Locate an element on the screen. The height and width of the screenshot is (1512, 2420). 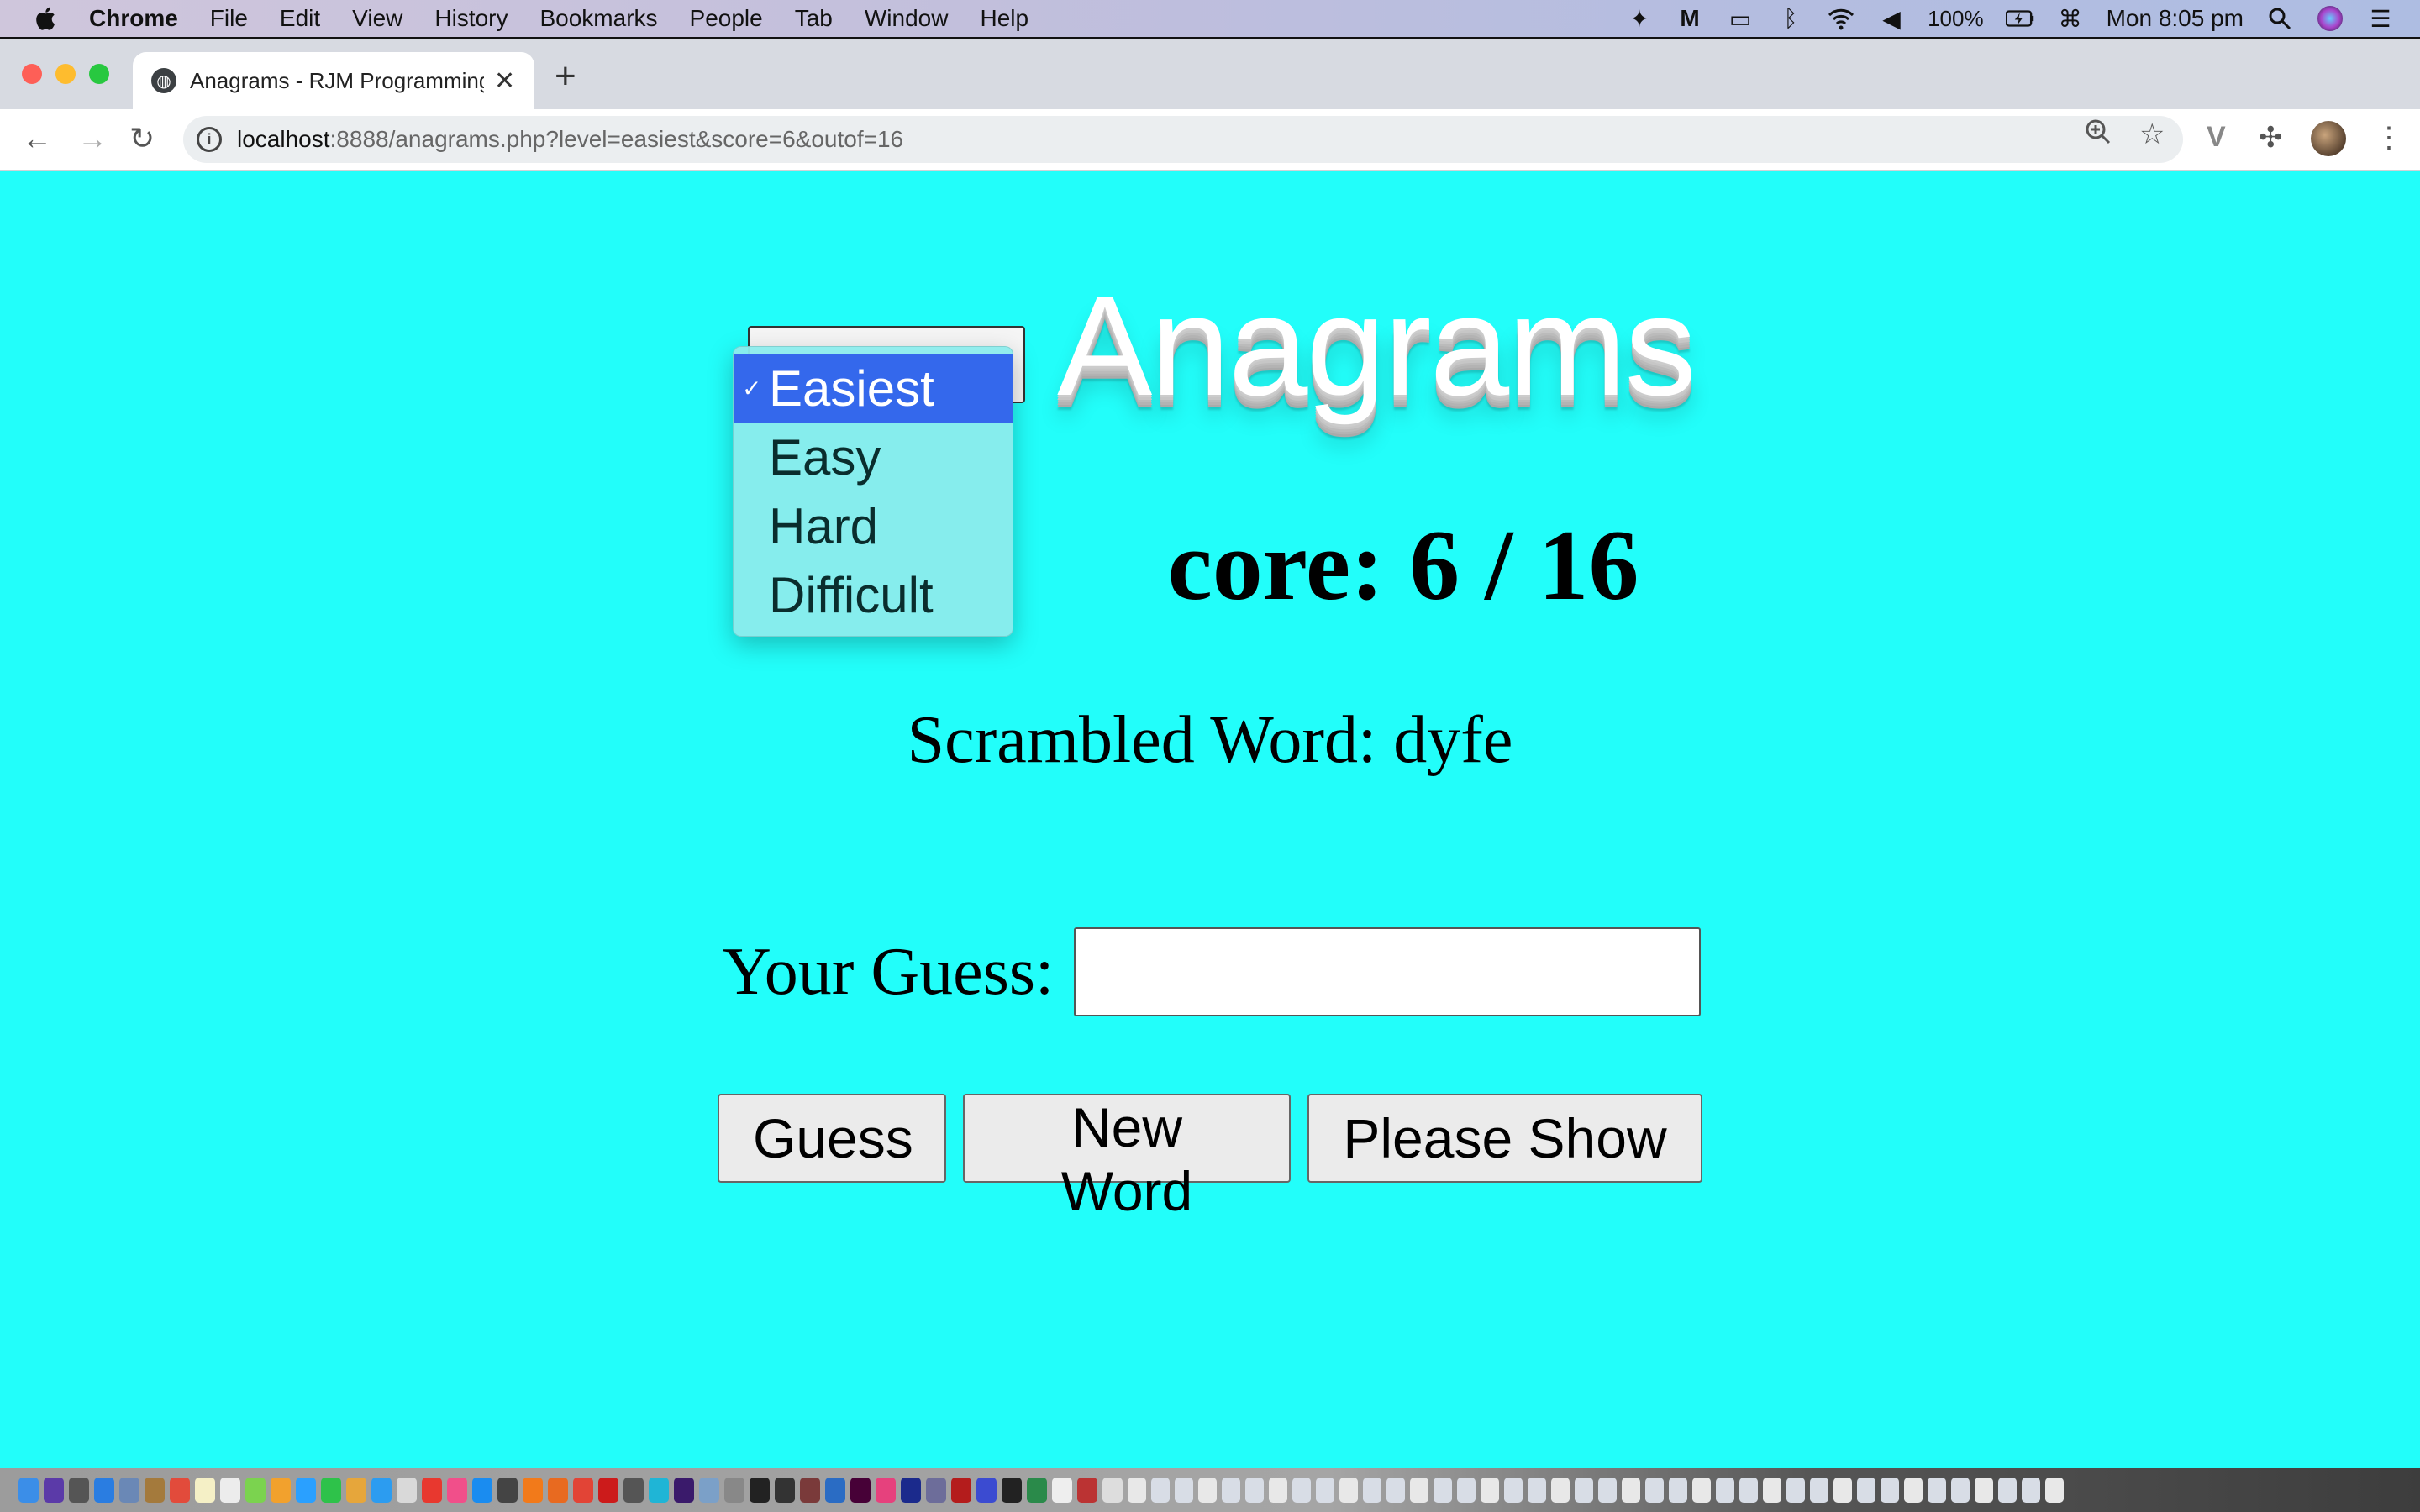
apple-menu-icon is located at coordinates (47, 18).